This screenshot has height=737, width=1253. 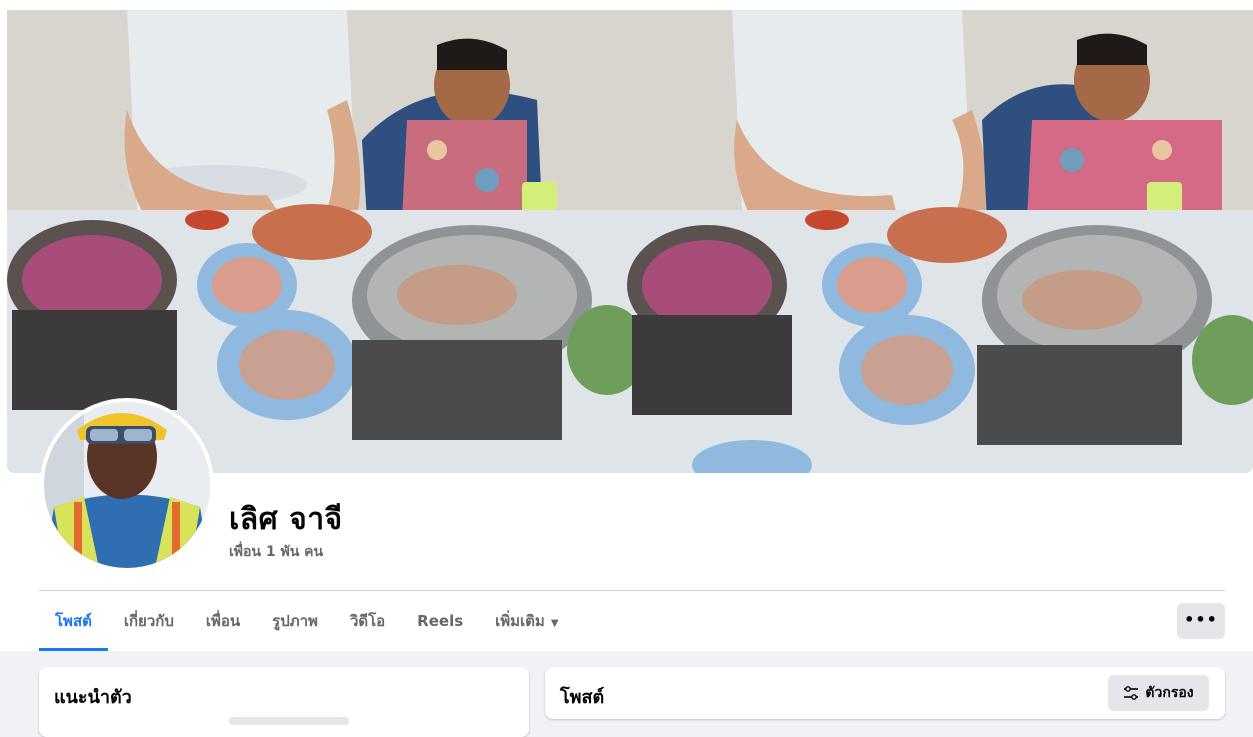 I want to click on profile-name: เลิศ จาจี, so click(x=286, y=519).